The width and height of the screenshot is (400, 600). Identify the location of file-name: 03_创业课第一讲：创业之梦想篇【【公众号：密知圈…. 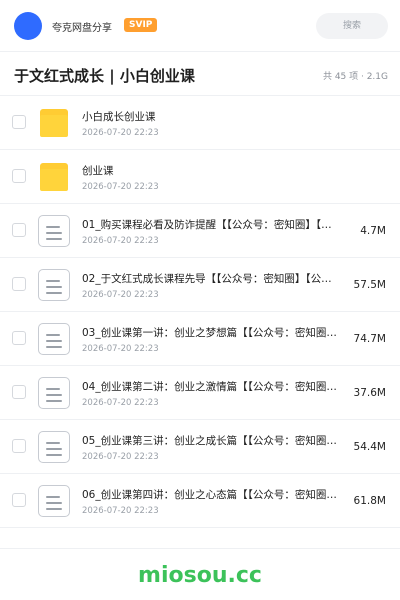
(218, 332).